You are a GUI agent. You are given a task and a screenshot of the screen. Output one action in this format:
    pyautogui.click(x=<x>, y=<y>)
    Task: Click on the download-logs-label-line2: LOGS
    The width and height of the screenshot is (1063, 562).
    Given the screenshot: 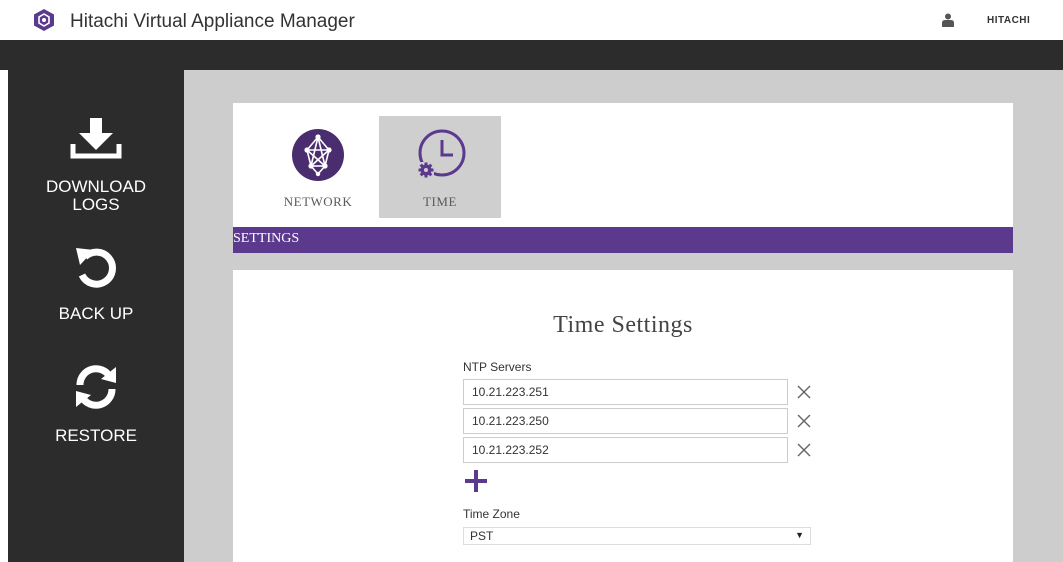 What is the action you would take?
    pyautogui.click(x=96, y=204)
    